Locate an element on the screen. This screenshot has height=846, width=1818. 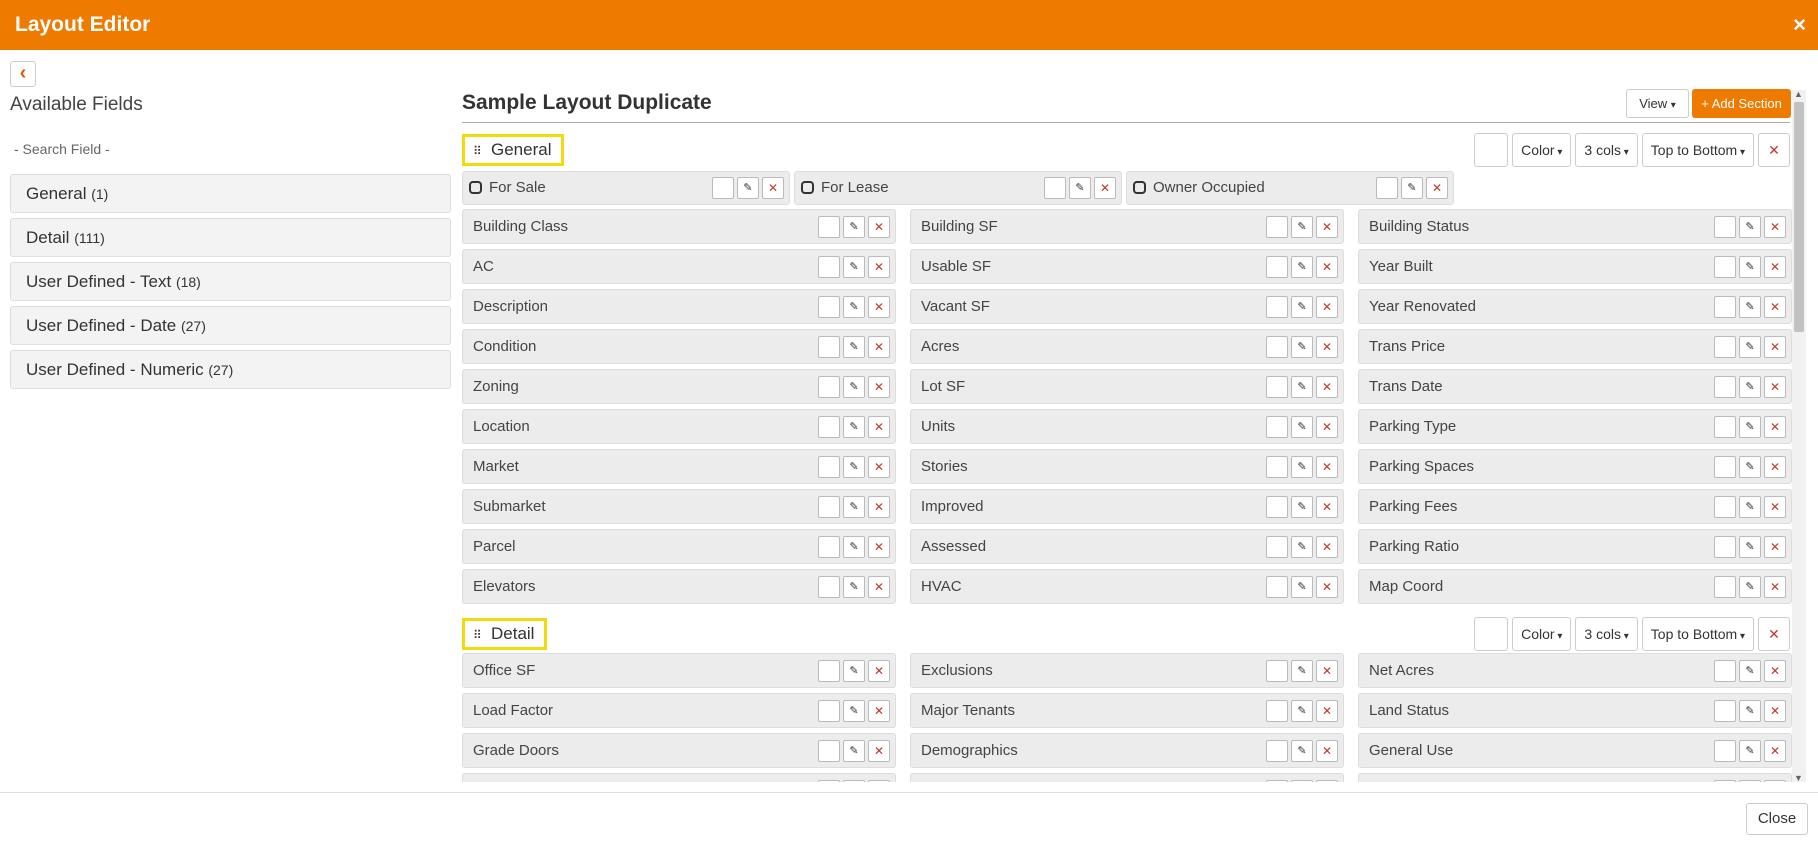
layout-field: Building SF ✎ ✕ is located at coordinates (1127, 226).